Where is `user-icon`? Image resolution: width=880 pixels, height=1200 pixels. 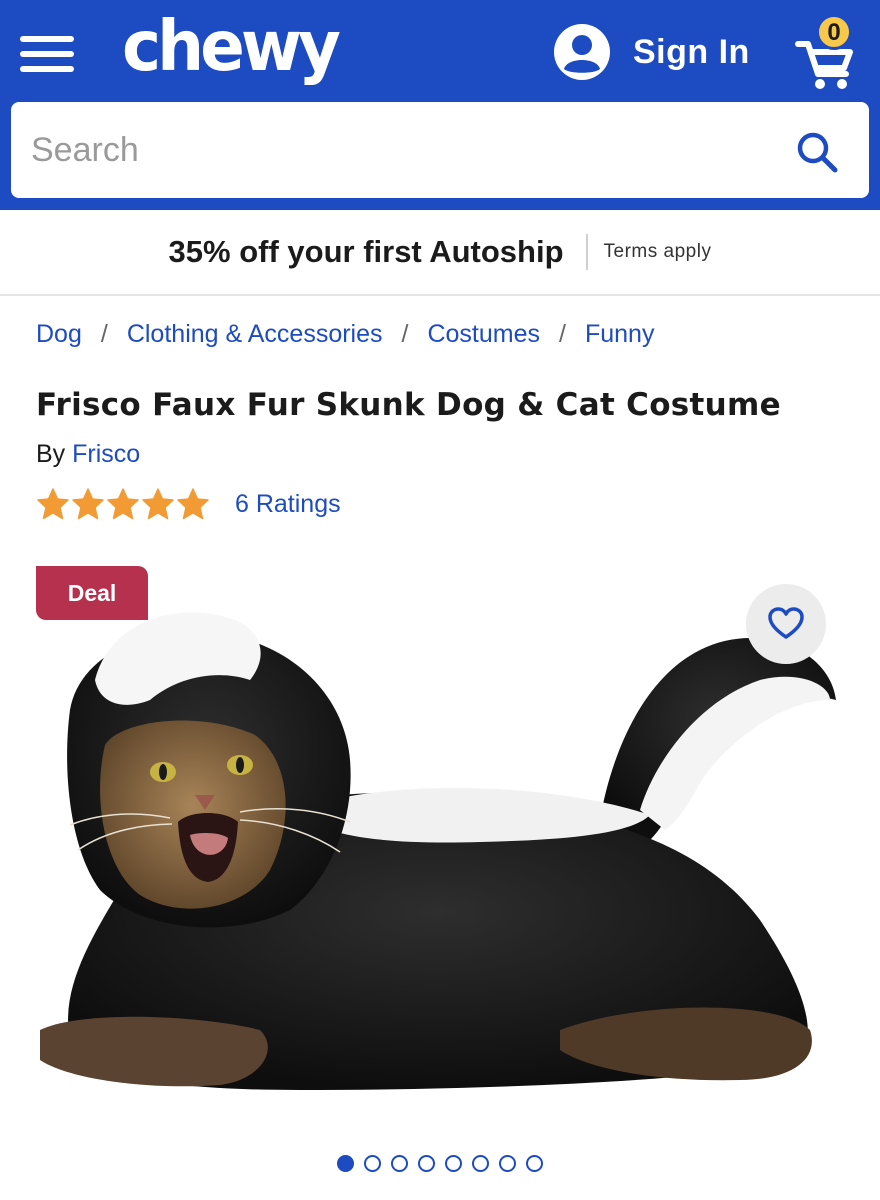 user-icon is located at coordinates (582, 52).